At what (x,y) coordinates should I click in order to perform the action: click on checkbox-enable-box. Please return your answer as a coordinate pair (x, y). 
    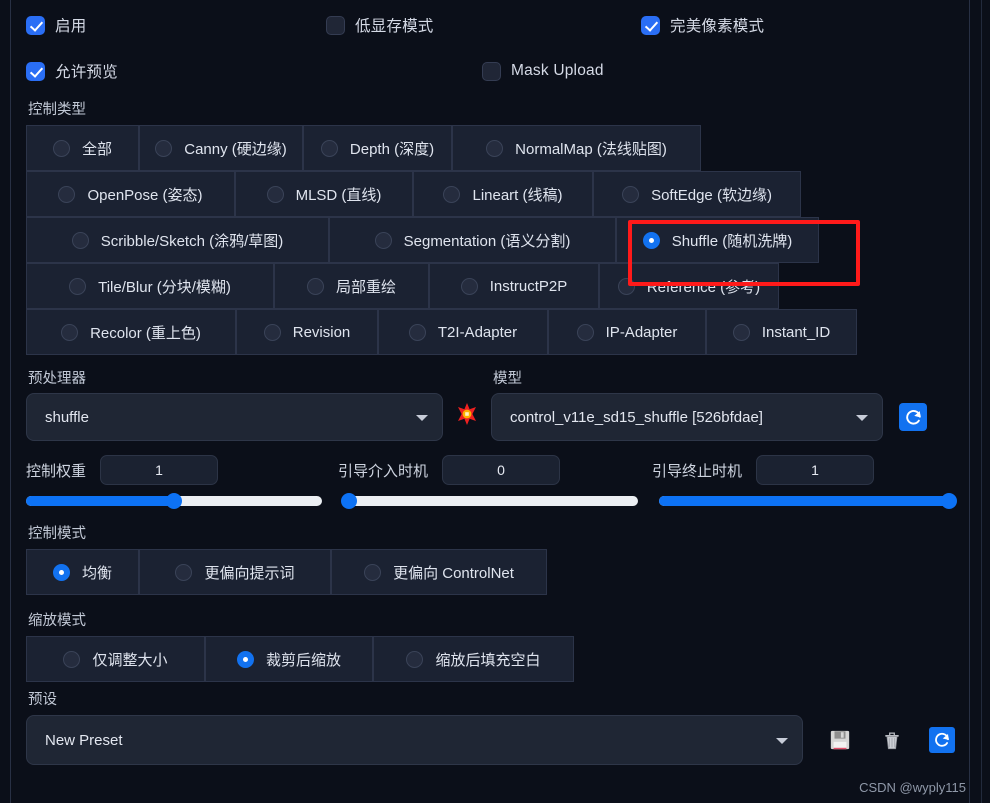
    Looking at the image, I should click on (35, 25).